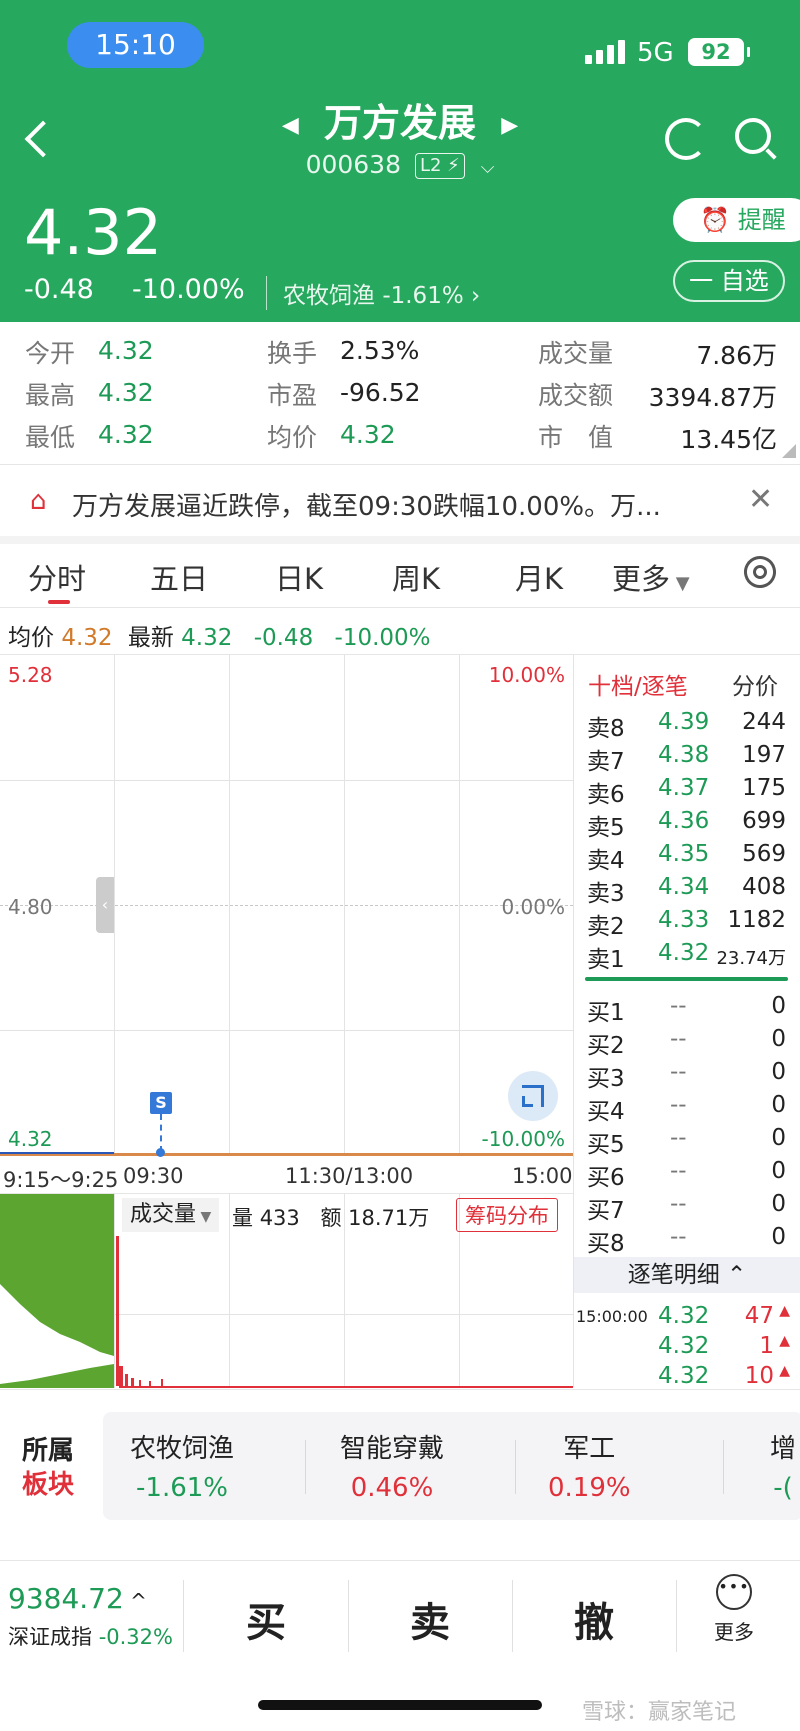 The image size is (800, 1731). I want to click on level-volume: 408, so click(764, 887).